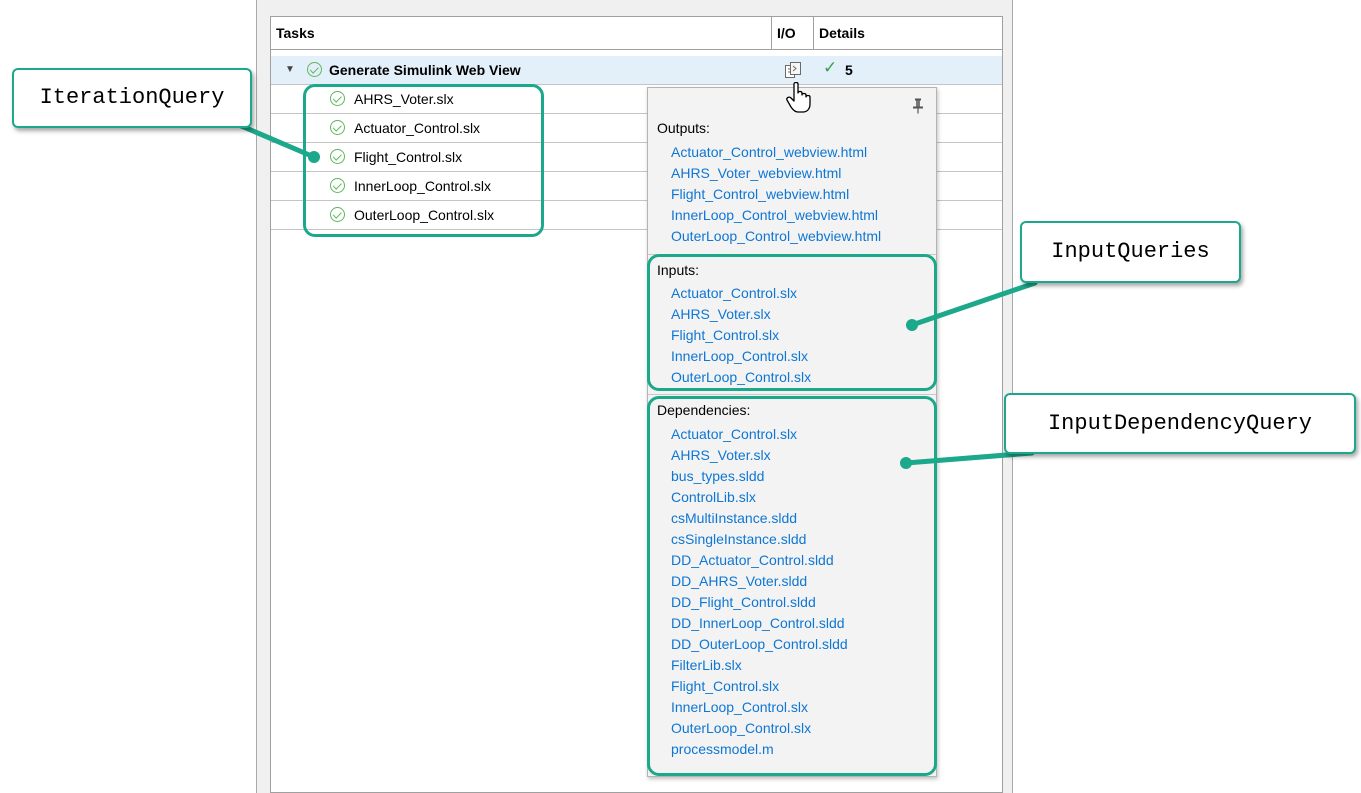 This screenshot has width=1361, height=793. What do you see at coordinates (132, 98) in the screenshot?
I see `iteration-query-callout: IterationQuery` at bounding box center [132, 98].